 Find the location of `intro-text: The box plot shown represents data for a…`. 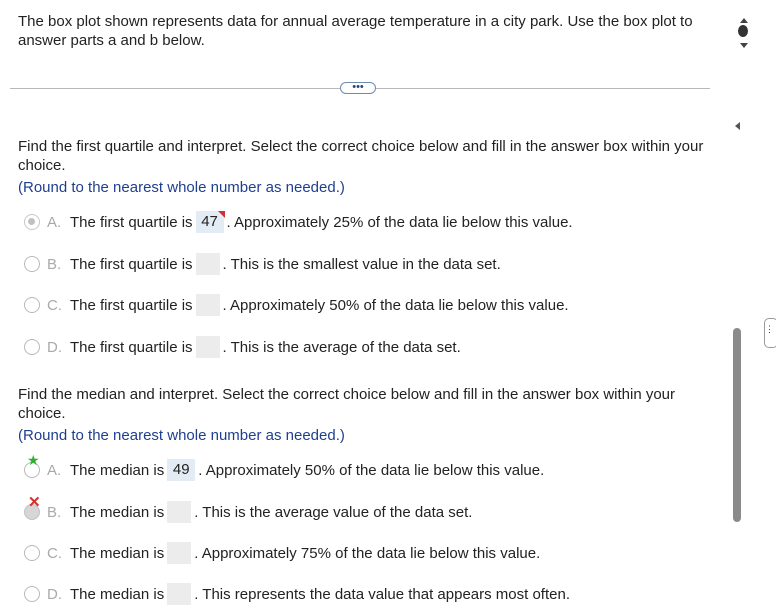

intro-text: The box plot shown represents data for a… is located at coordinates (355, 31).